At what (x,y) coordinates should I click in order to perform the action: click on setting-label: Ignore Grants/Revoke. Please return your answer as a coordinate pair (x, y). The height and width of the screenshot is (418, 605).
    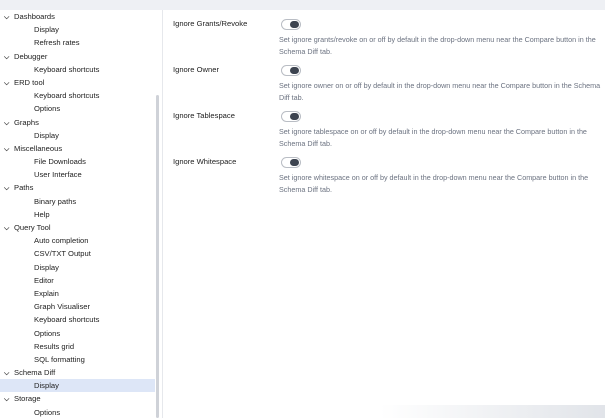
    Looking at the image, I should click on (210, 23).